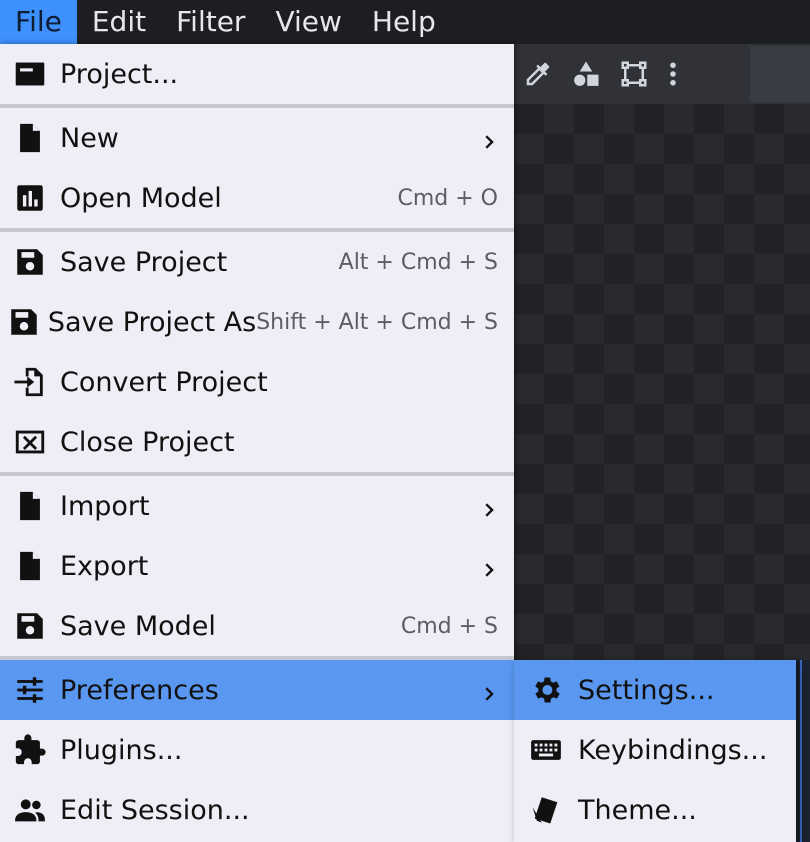 The width and height of the screenshot is (810, 842). Describe the element at coordinates (141, 198) in the screenshot. I see `menu-item-label: Open Model` at that location.